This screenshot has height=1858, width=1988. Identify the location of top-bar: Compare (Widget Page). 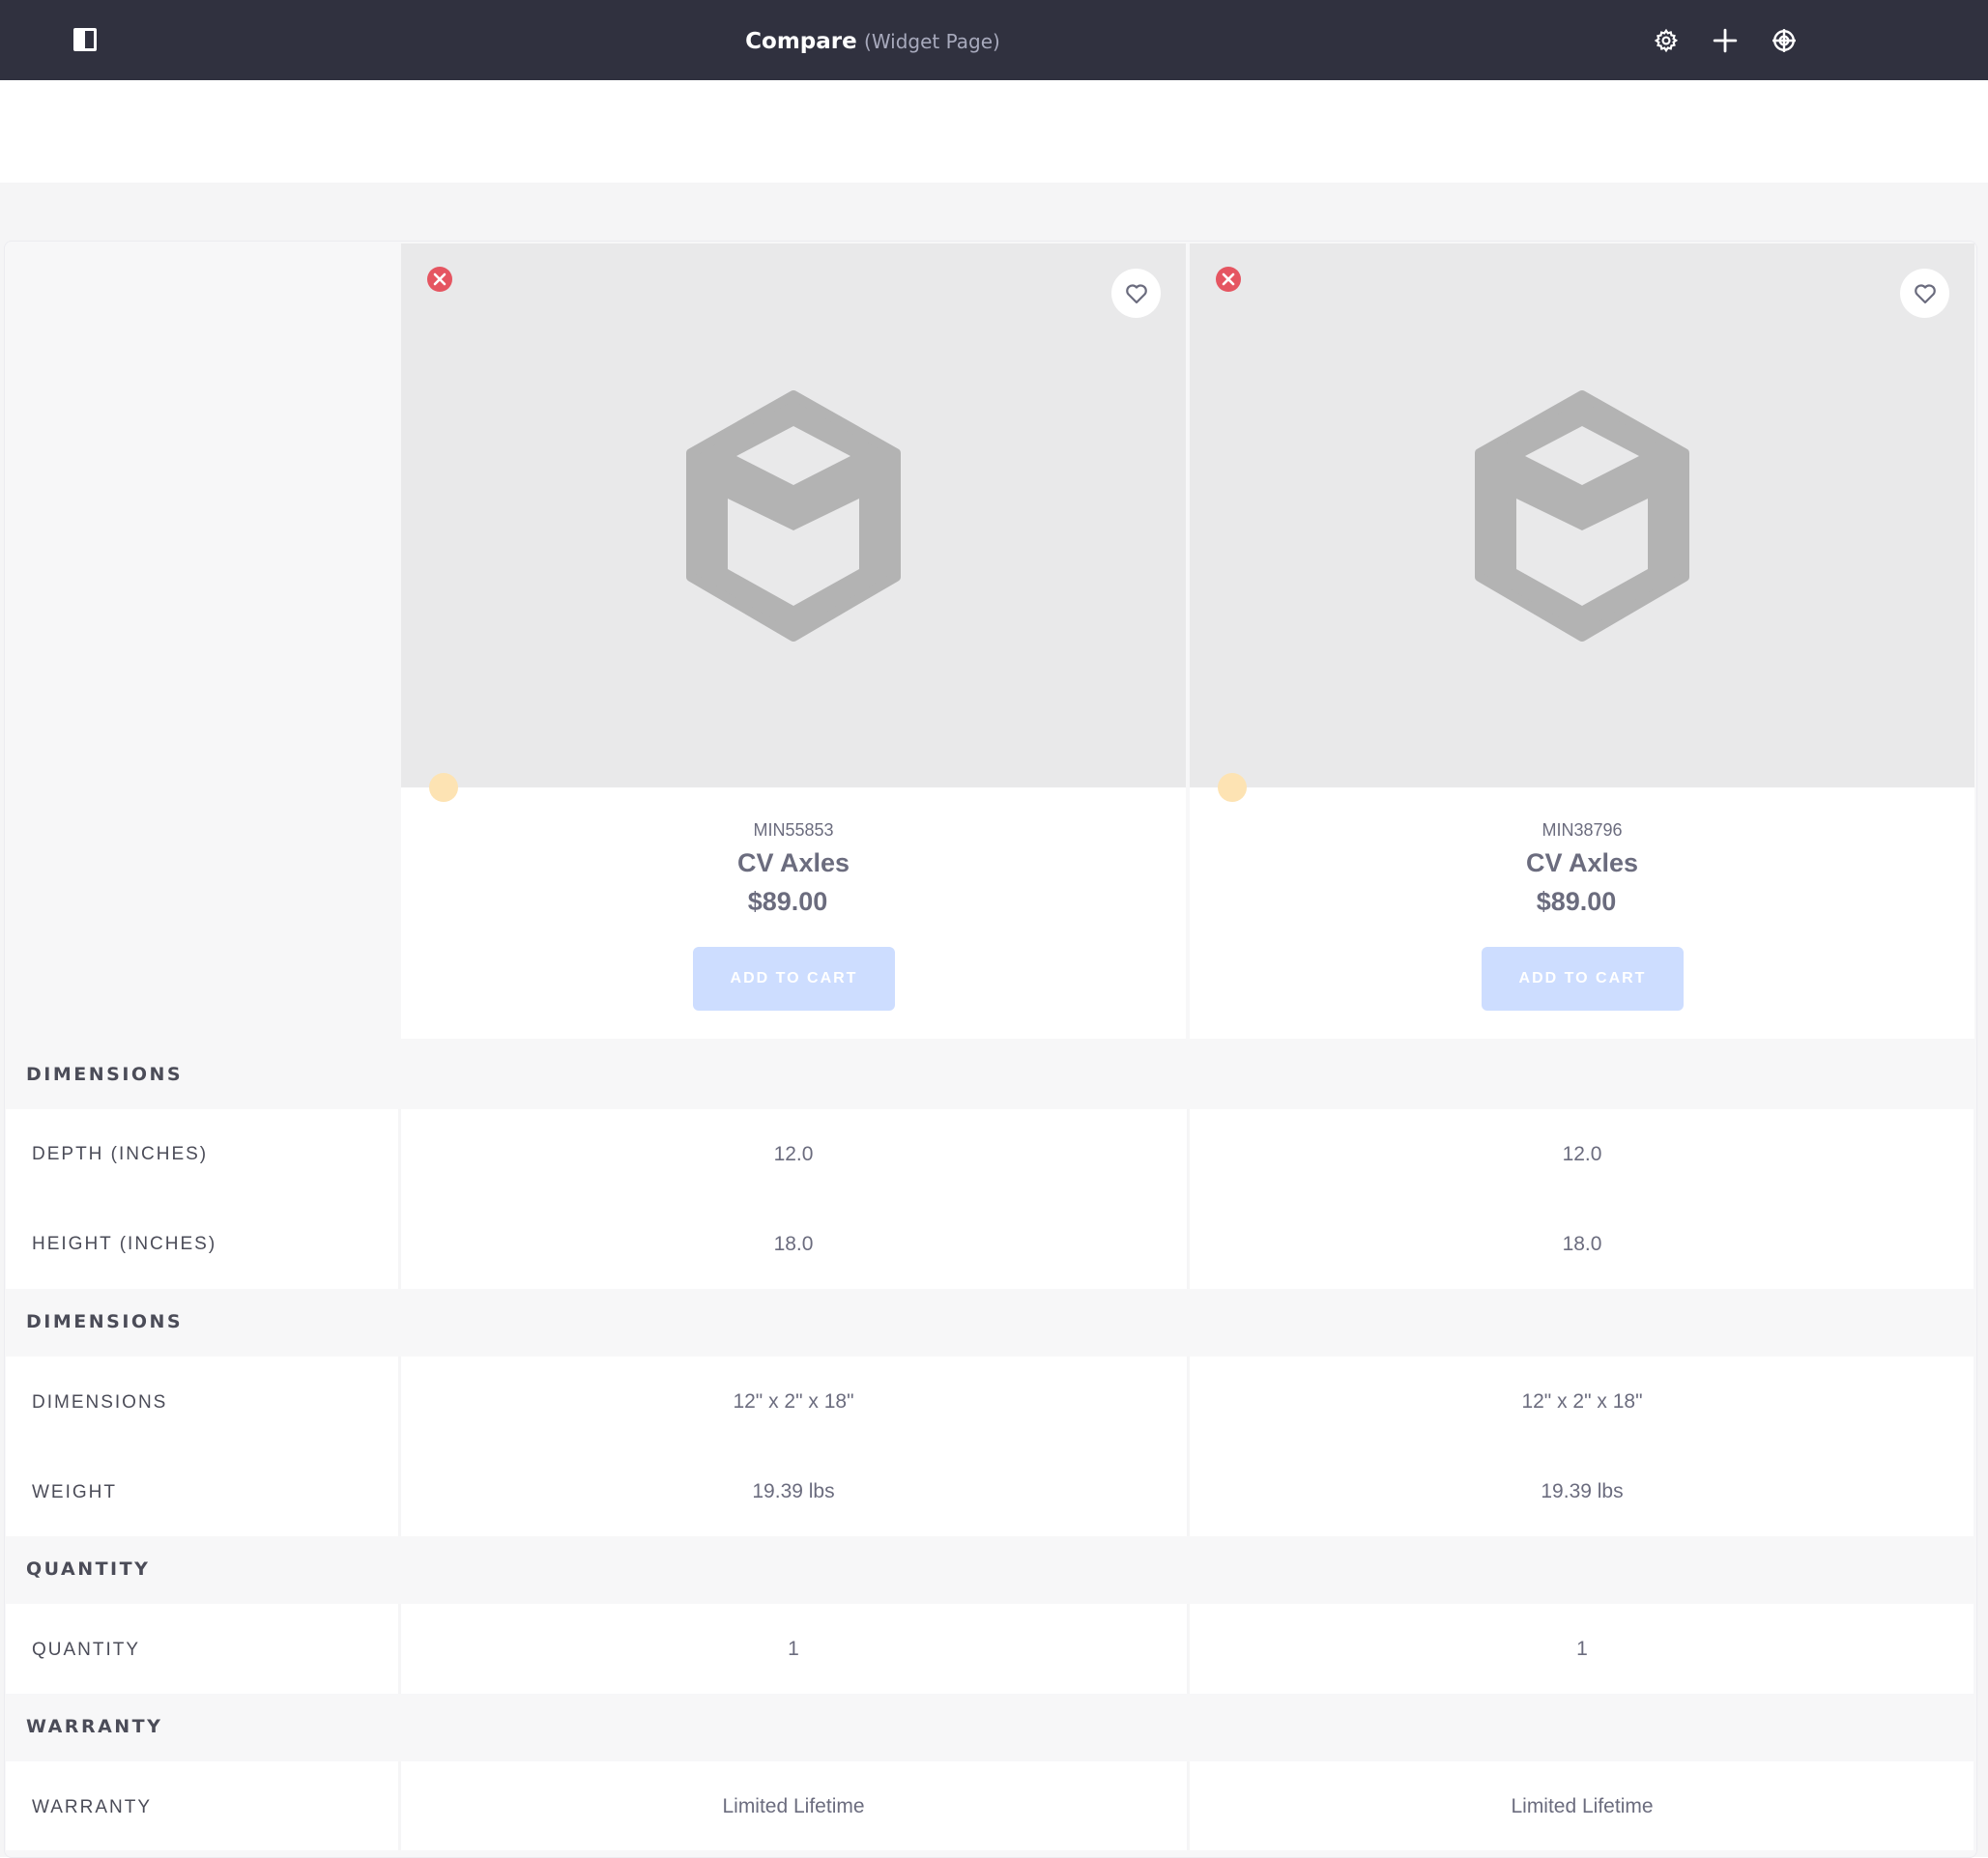
(994, 40).